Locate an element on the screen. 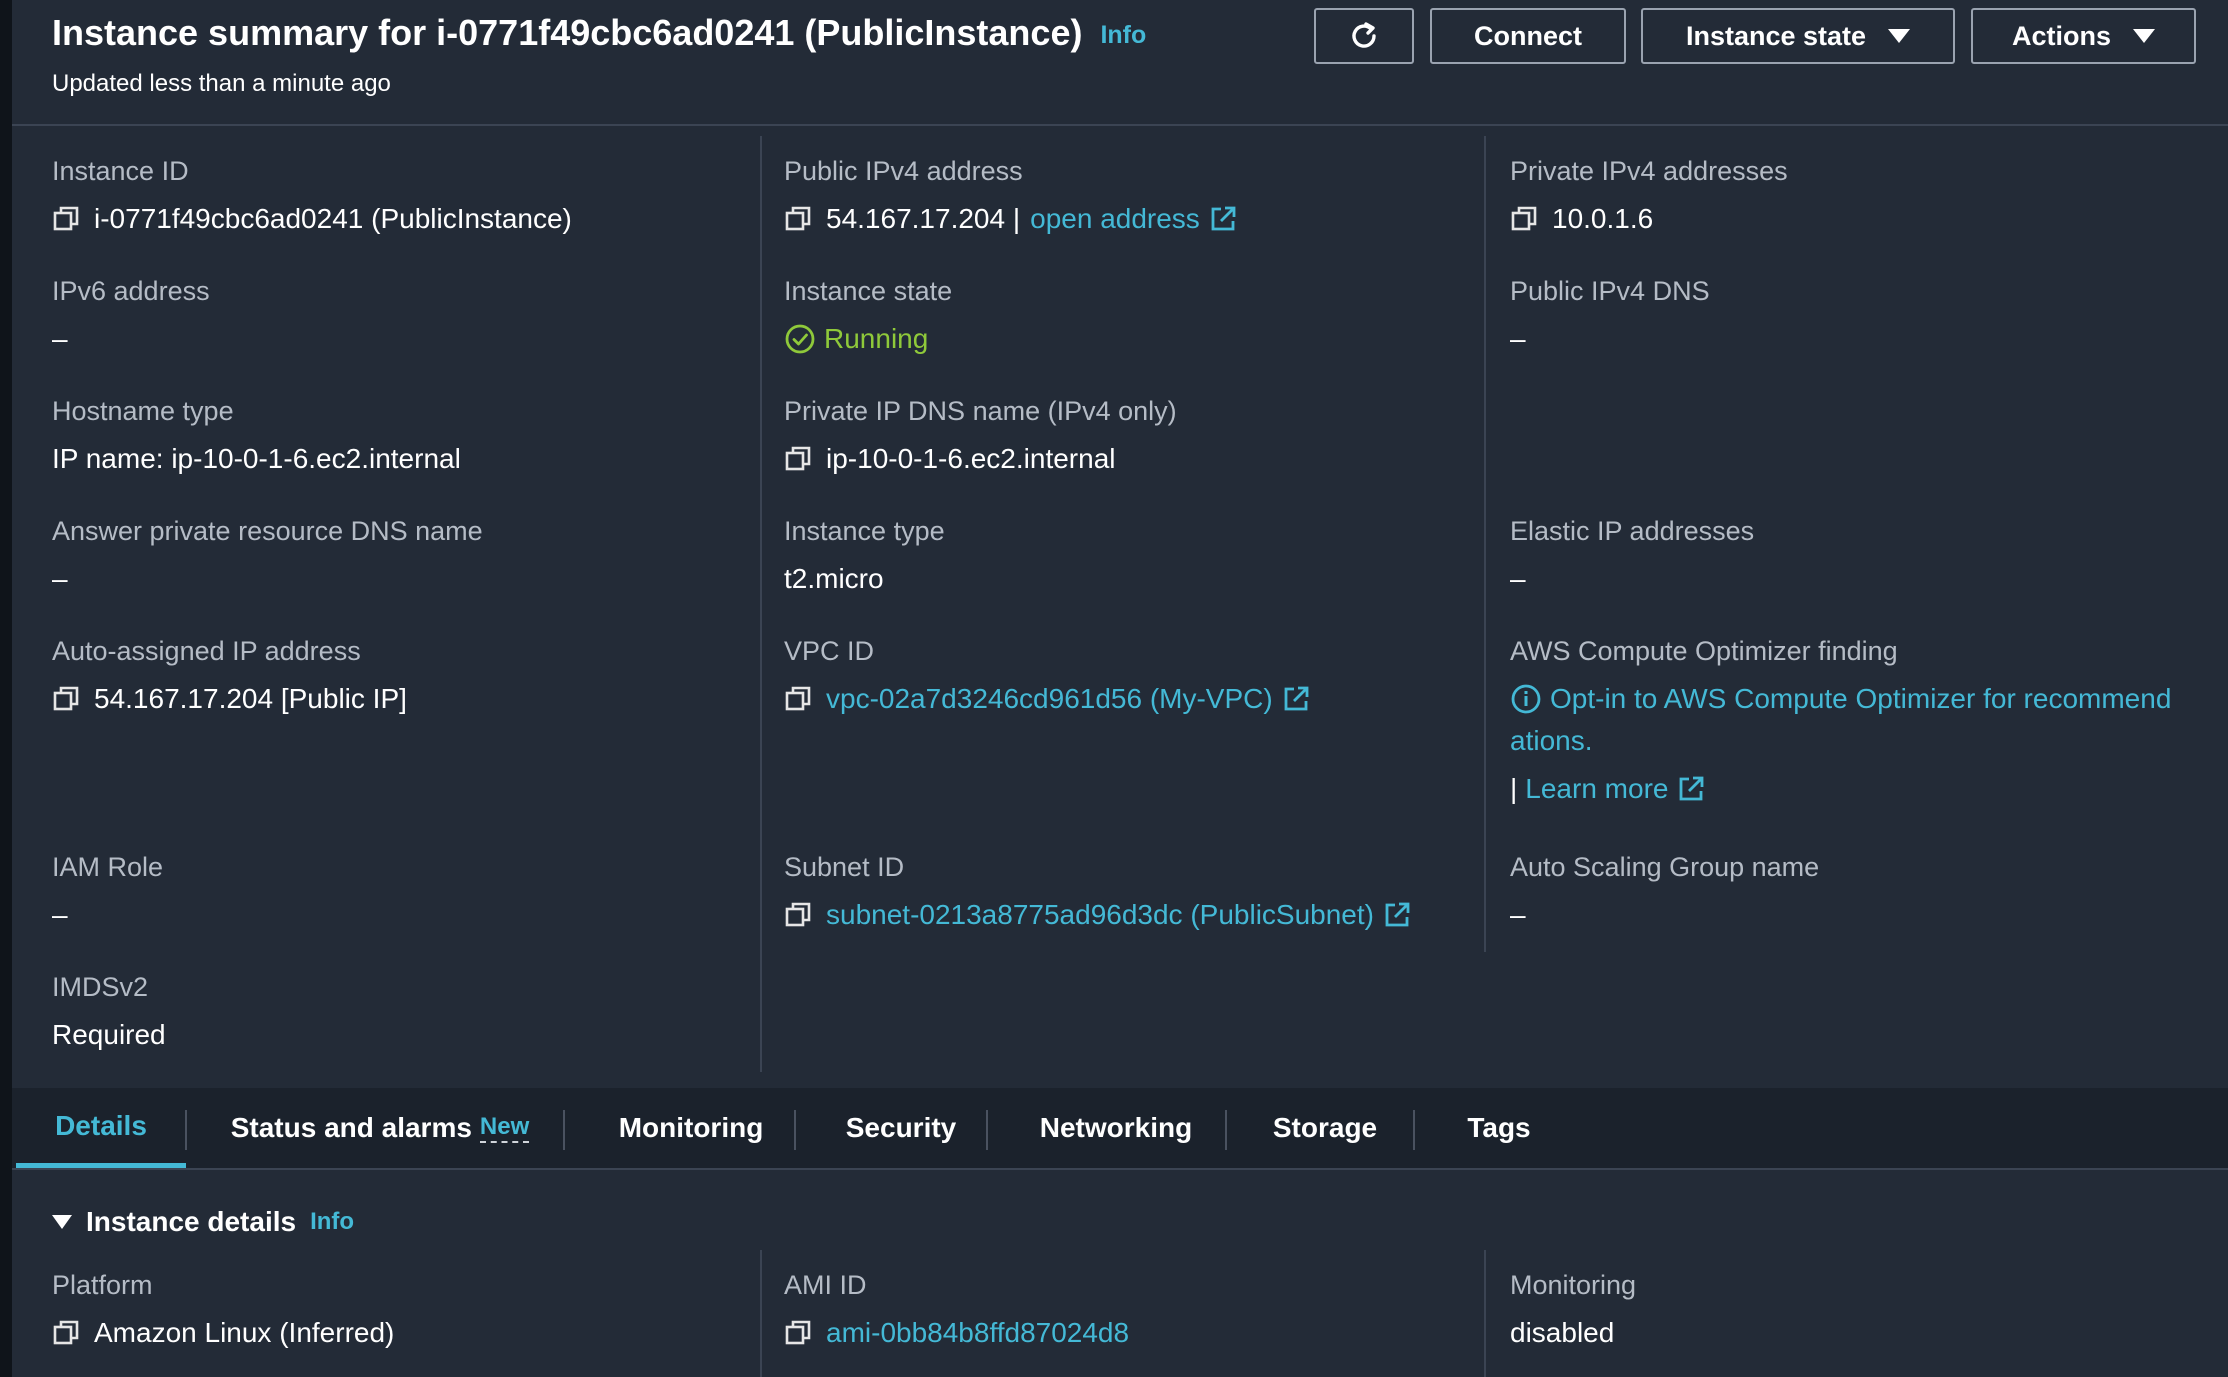 The image size is (2228, 1377). tab-networking: Networking is located at coordinates (1116, 1128).